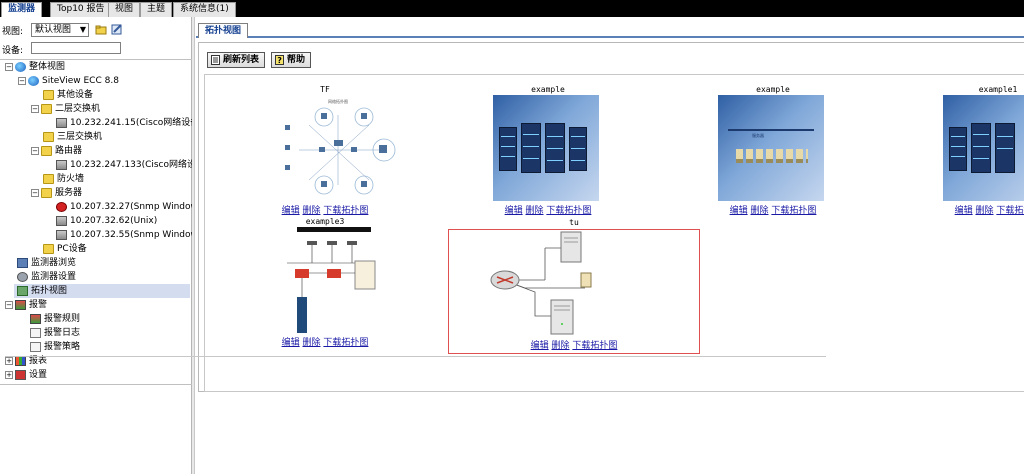 This screenshot has height=474, width=1024. What do you see at coordinates (72, 249) in the screenshot?
I see `tree-label: PC设备` at bounding box center [72, 249].